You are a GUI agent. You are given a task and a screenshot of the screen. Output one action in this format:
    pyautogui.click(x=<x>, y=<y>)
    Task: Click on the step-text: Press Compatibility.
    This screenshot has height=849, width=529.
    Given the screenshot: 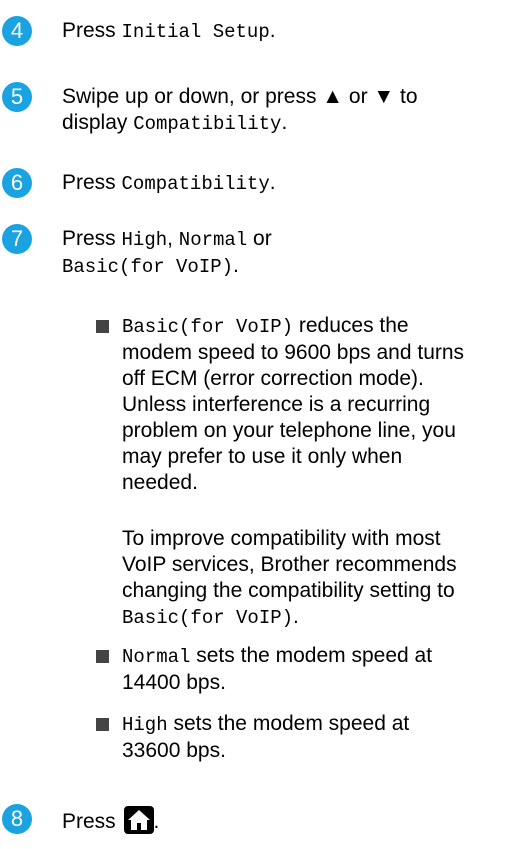 What is the action you would take?
    pyautogui.click(x=292, y=183)
    